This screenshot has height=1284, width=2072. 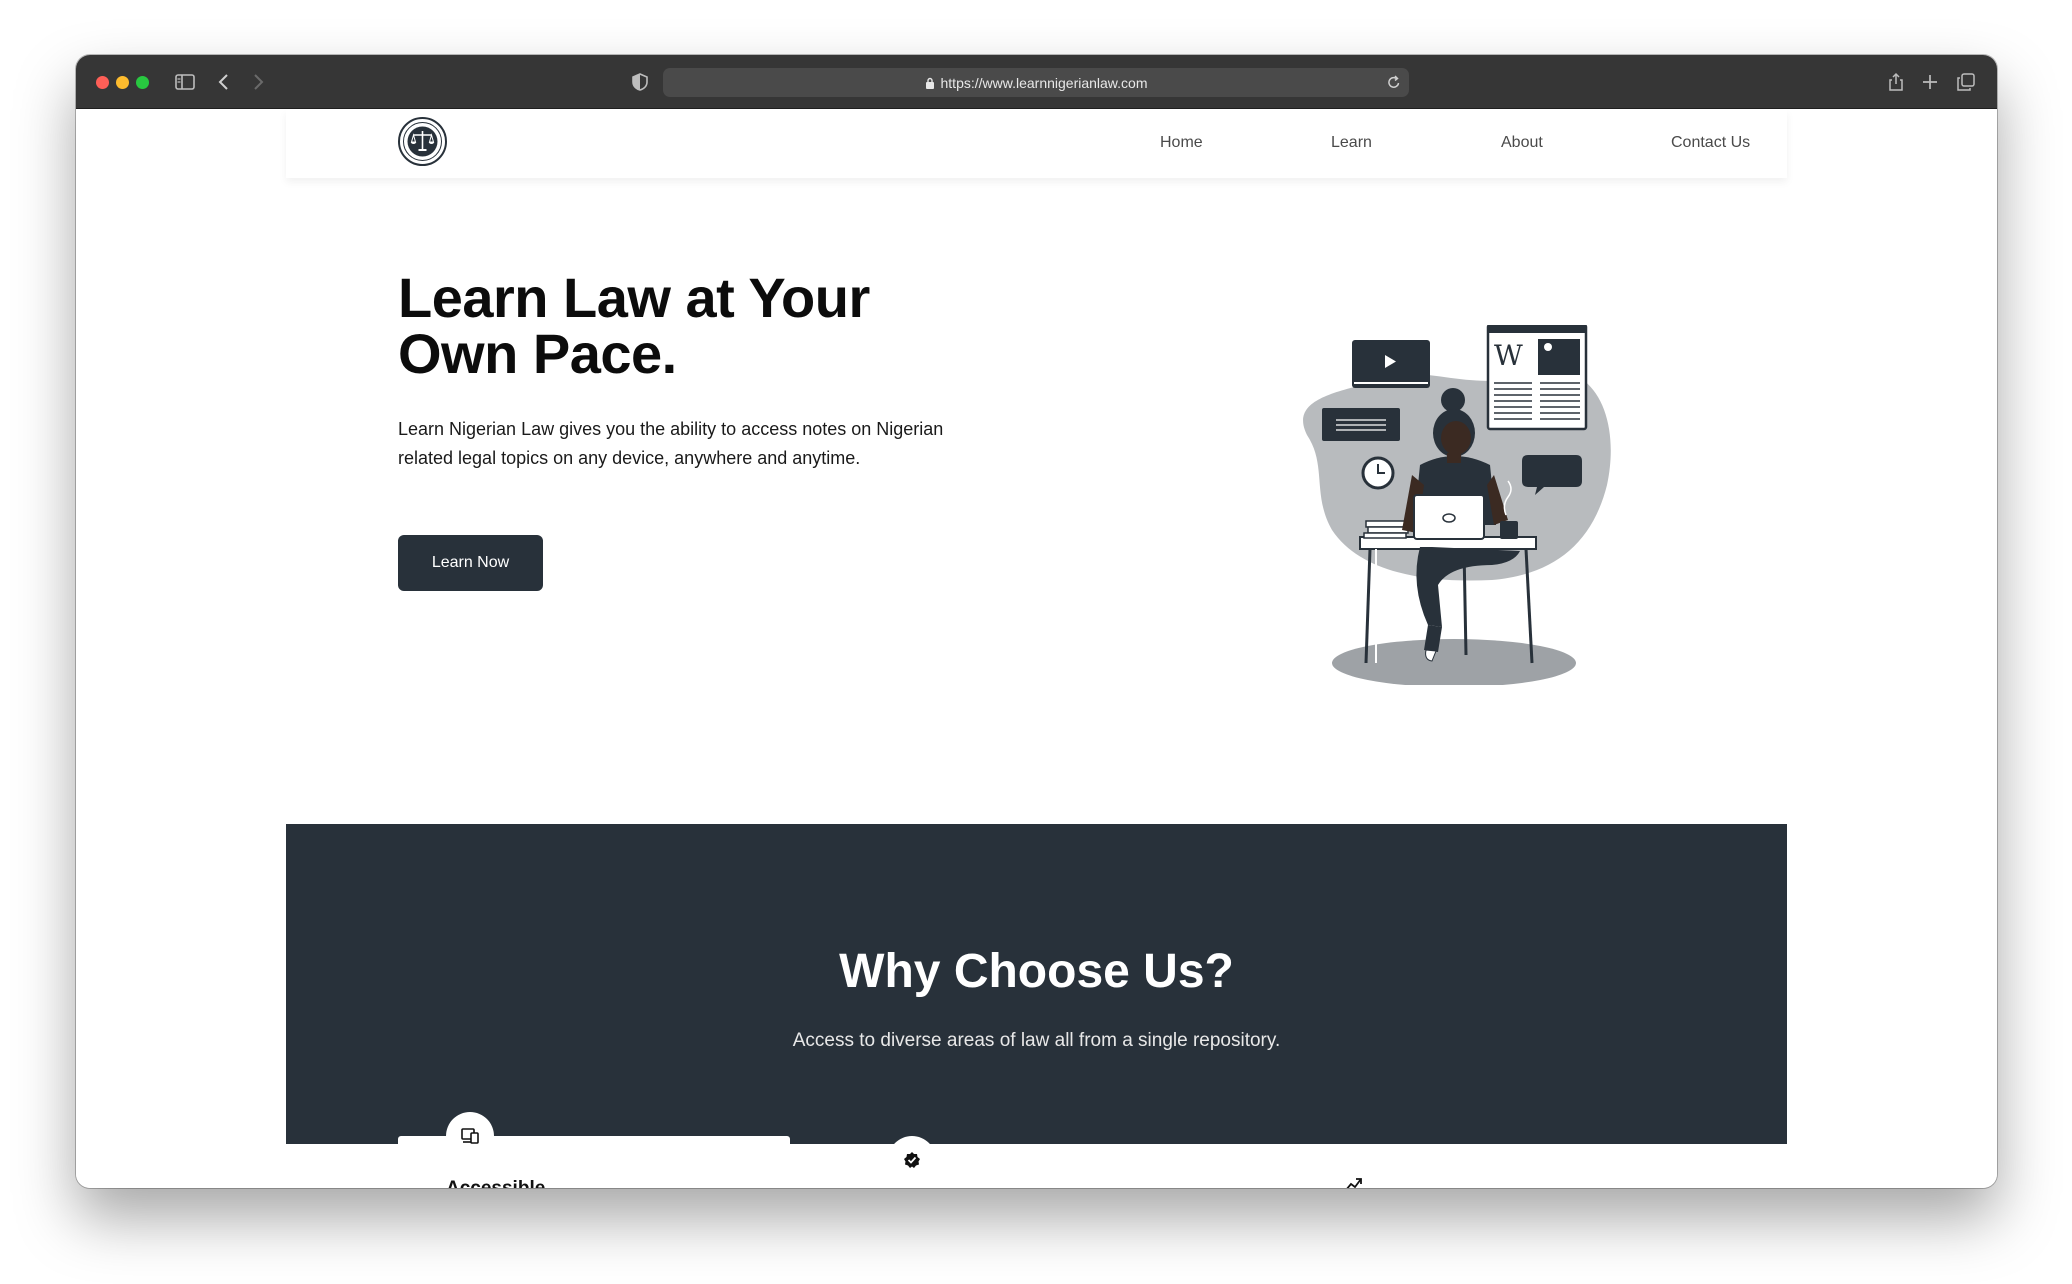 What do you see at coordinates (224, 82) in the screenshot?
I see `back-icon` at bounding box center [224, 82].